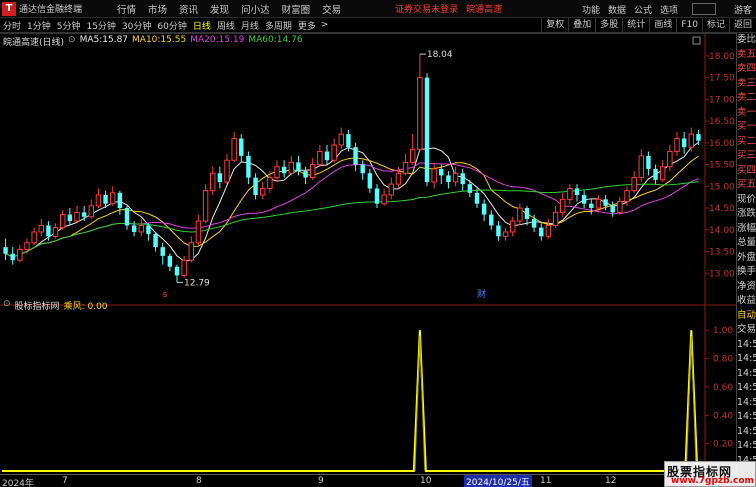  What do you see at coordinates (37, 307) in the screenshot?
I see `sub-indicator-title: 股标指标网` at bounding box center [37, 307].